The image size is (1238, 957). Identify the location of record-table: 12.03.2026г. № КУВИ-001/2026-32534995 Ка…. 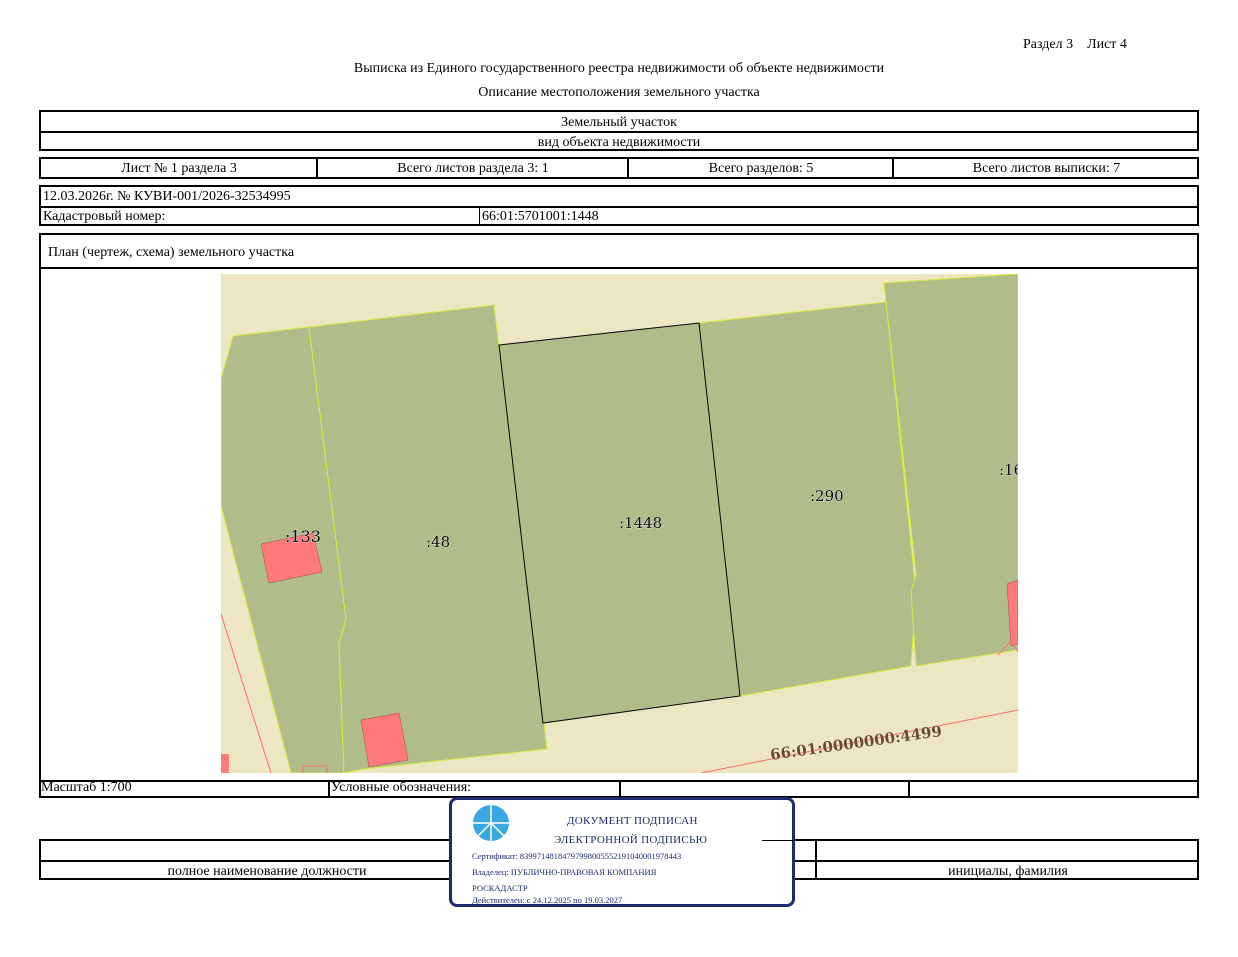
(619, 205).